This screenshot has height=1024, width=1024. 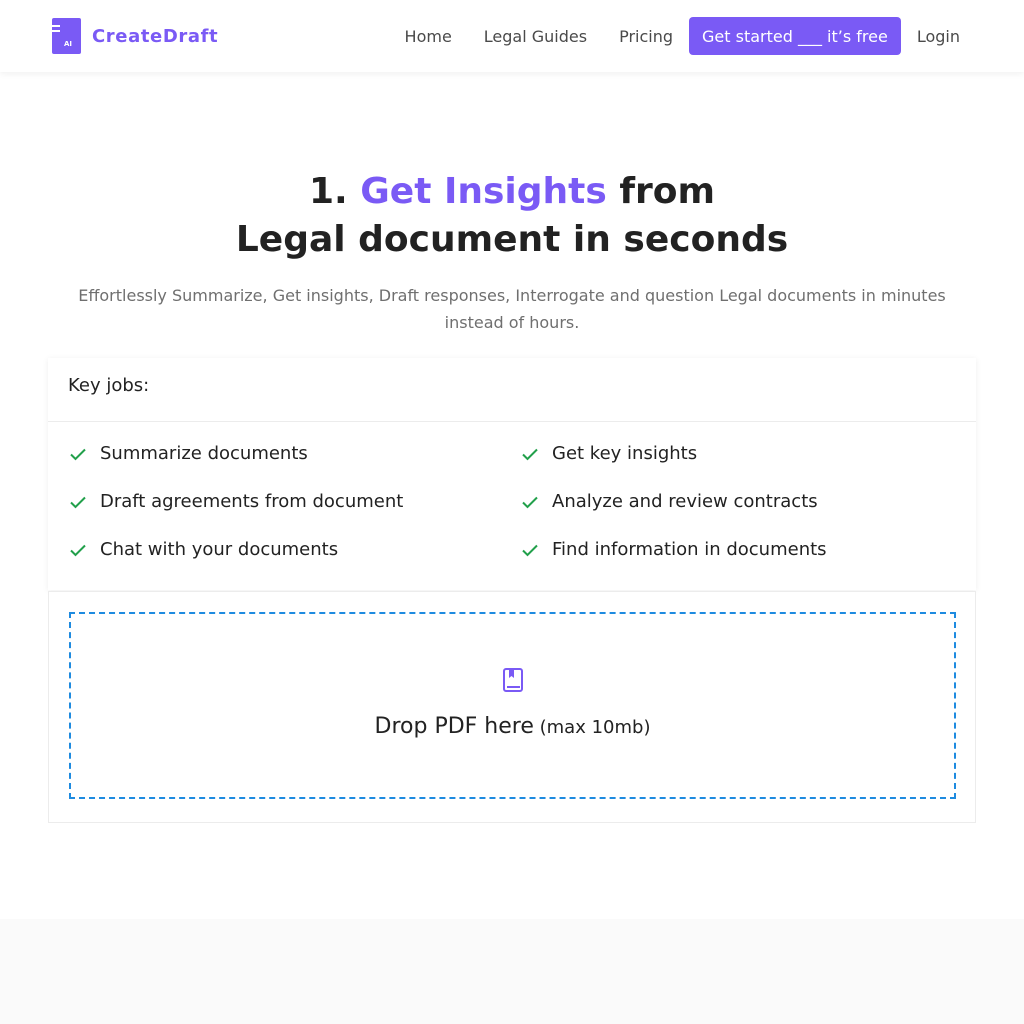 I want to click on nav-legal-guides: Legal Guides, so click(x=535, y=36).